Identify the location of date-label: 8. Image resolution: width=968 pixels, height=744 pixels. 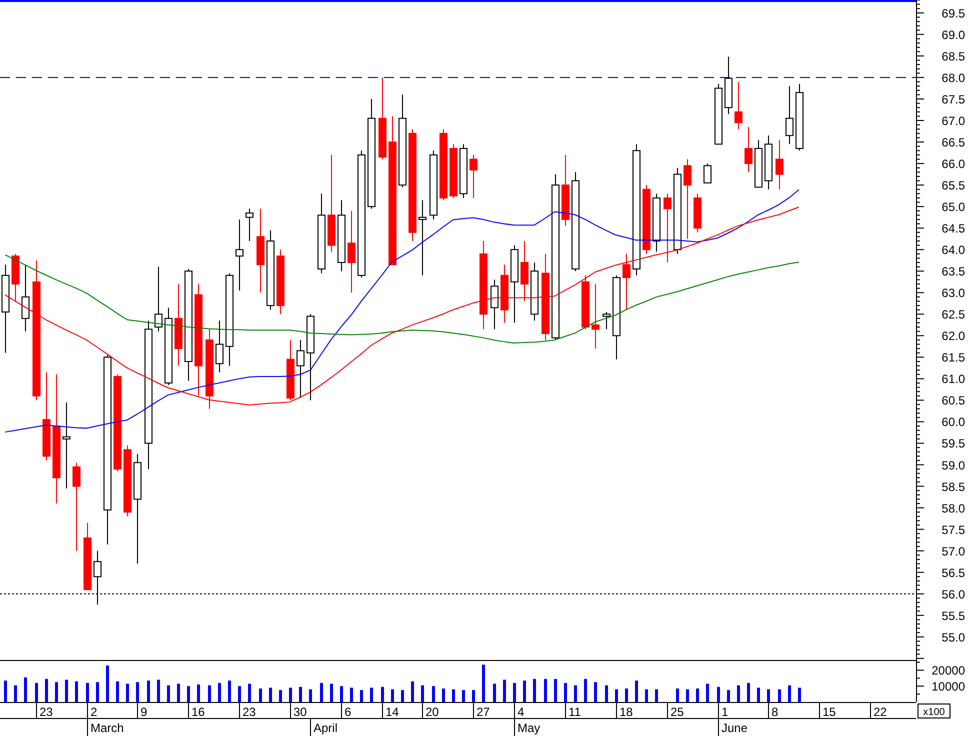
(775, 712).